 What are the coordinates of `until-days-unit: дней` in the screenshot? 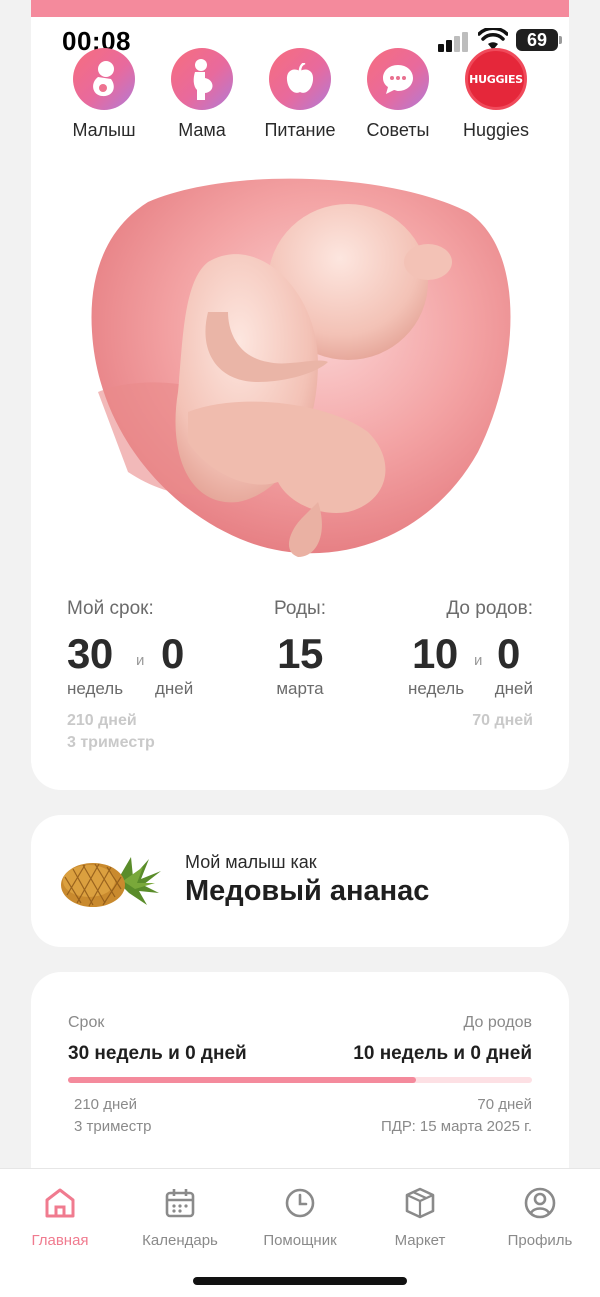 It's located at (513, 688).